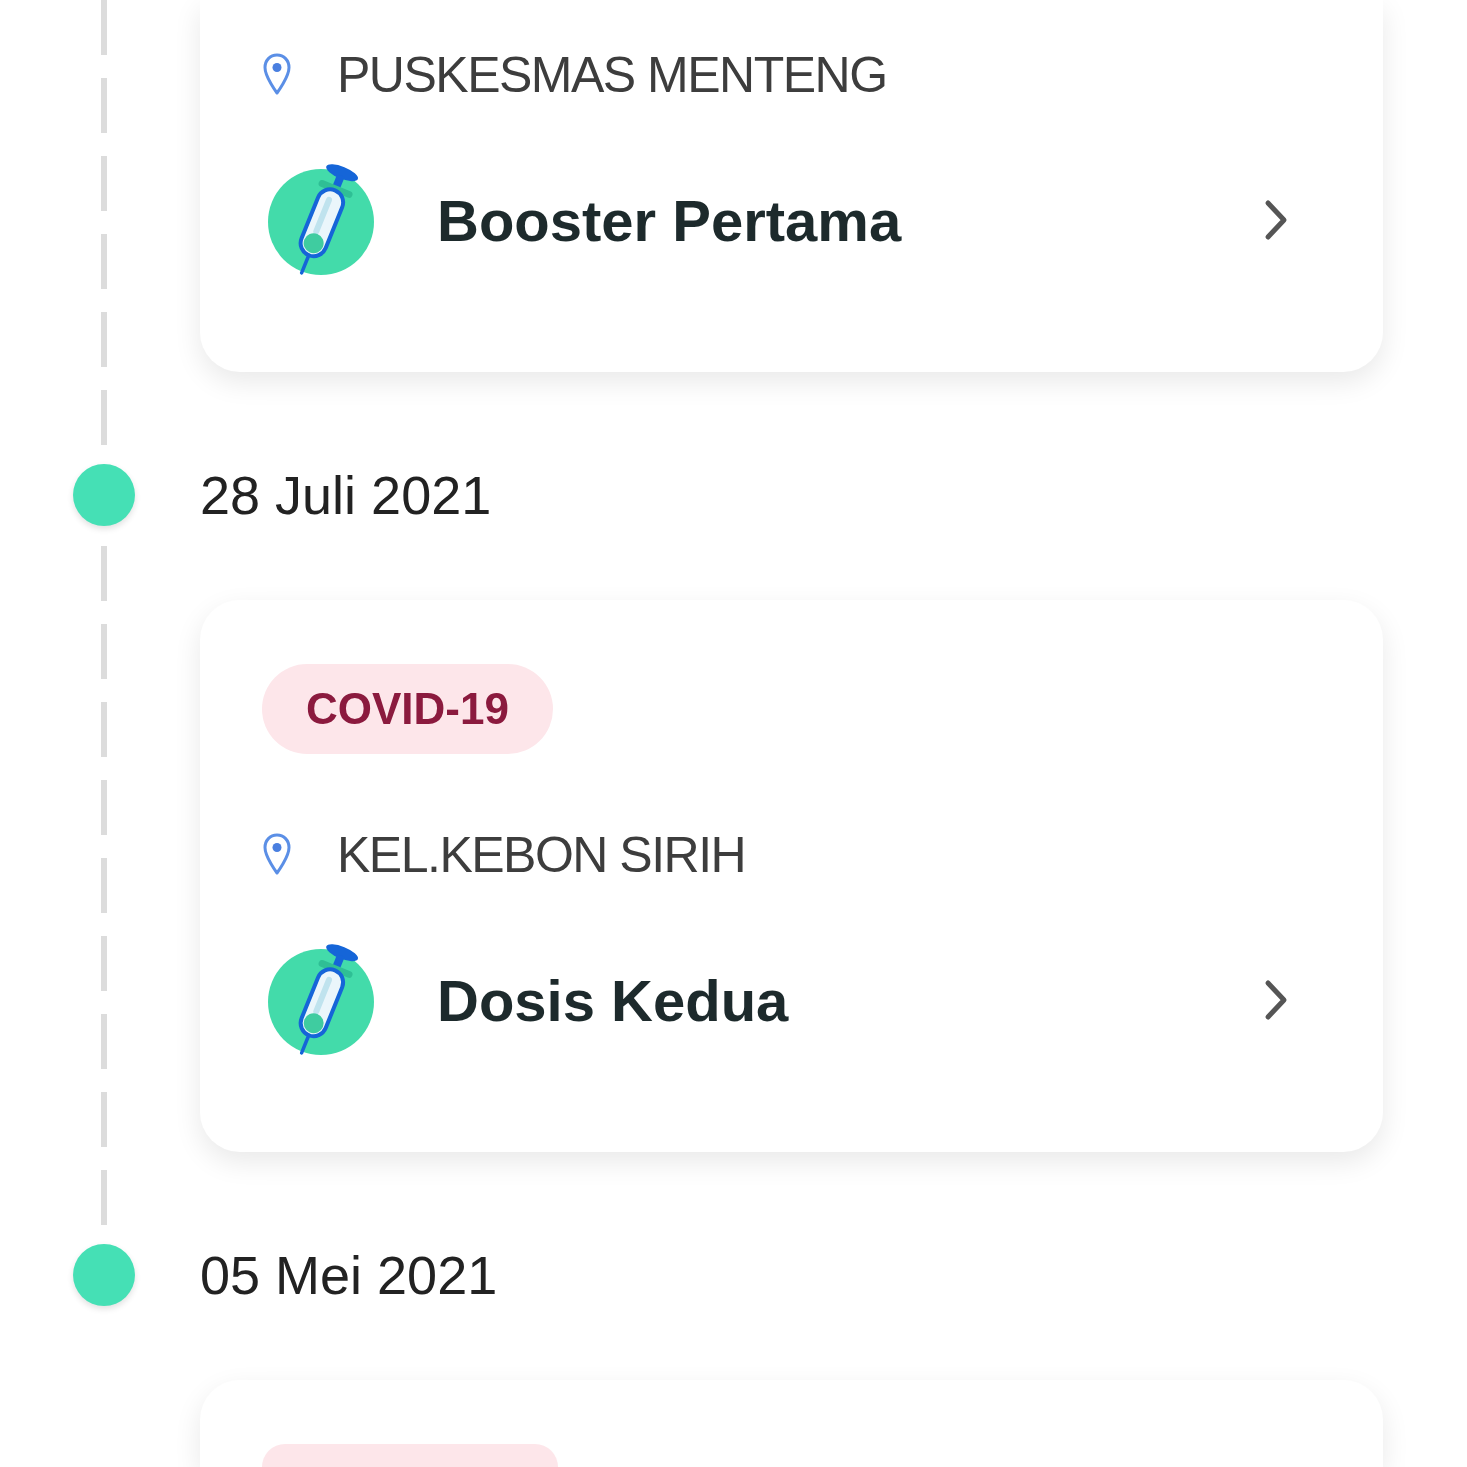  What do you see at coordinates (612, 75) in the screenshot?
I see `location-name: PUSKESMAS MENTENG` at bounding box center [612, 75].